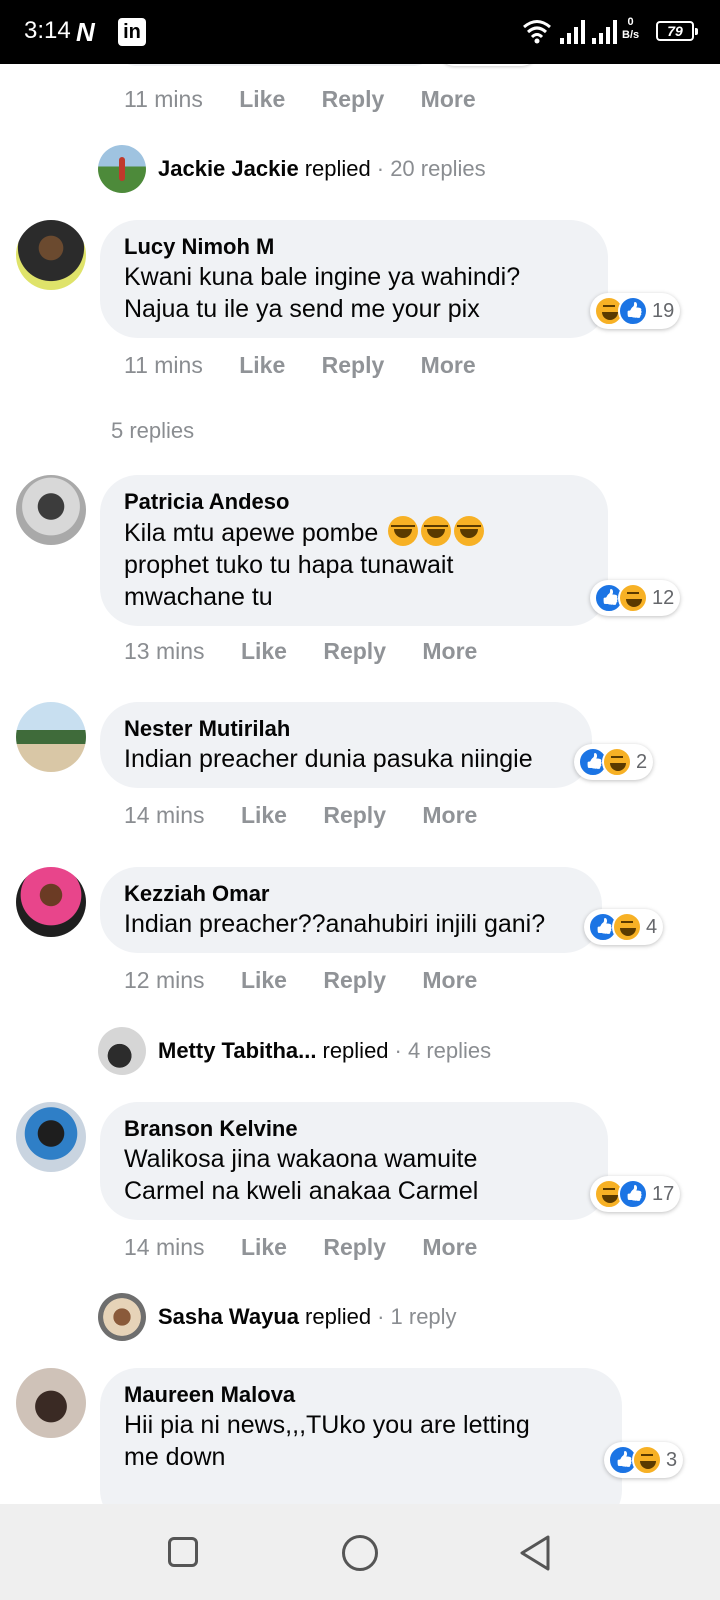 This screenshot has width=720, height=1600. Describe the element at coordinates (677, 31) in the screenshot. I see `battery-icon: 79` at that location.